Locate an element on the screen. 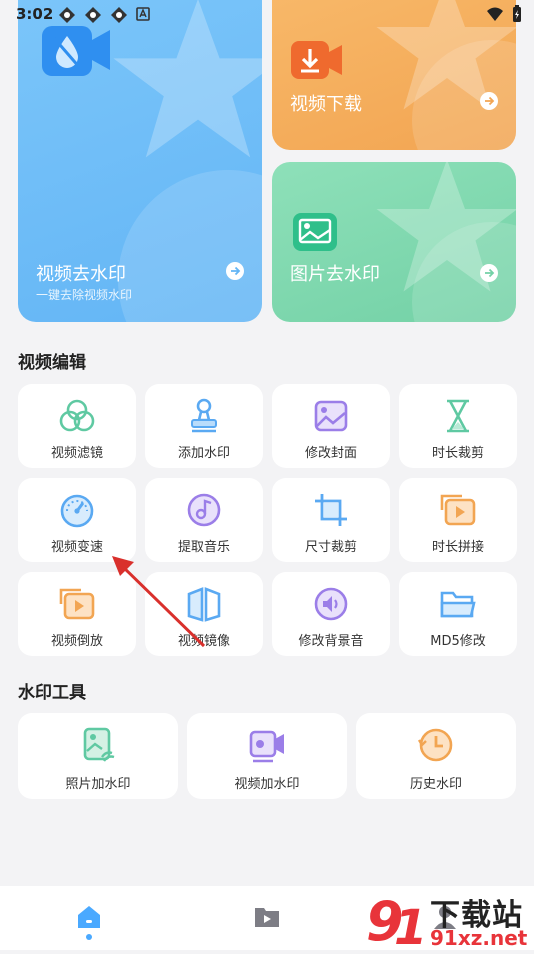 The image size is (534, 954). tool-label: 视频变速 is located at coordinates (76, 547).